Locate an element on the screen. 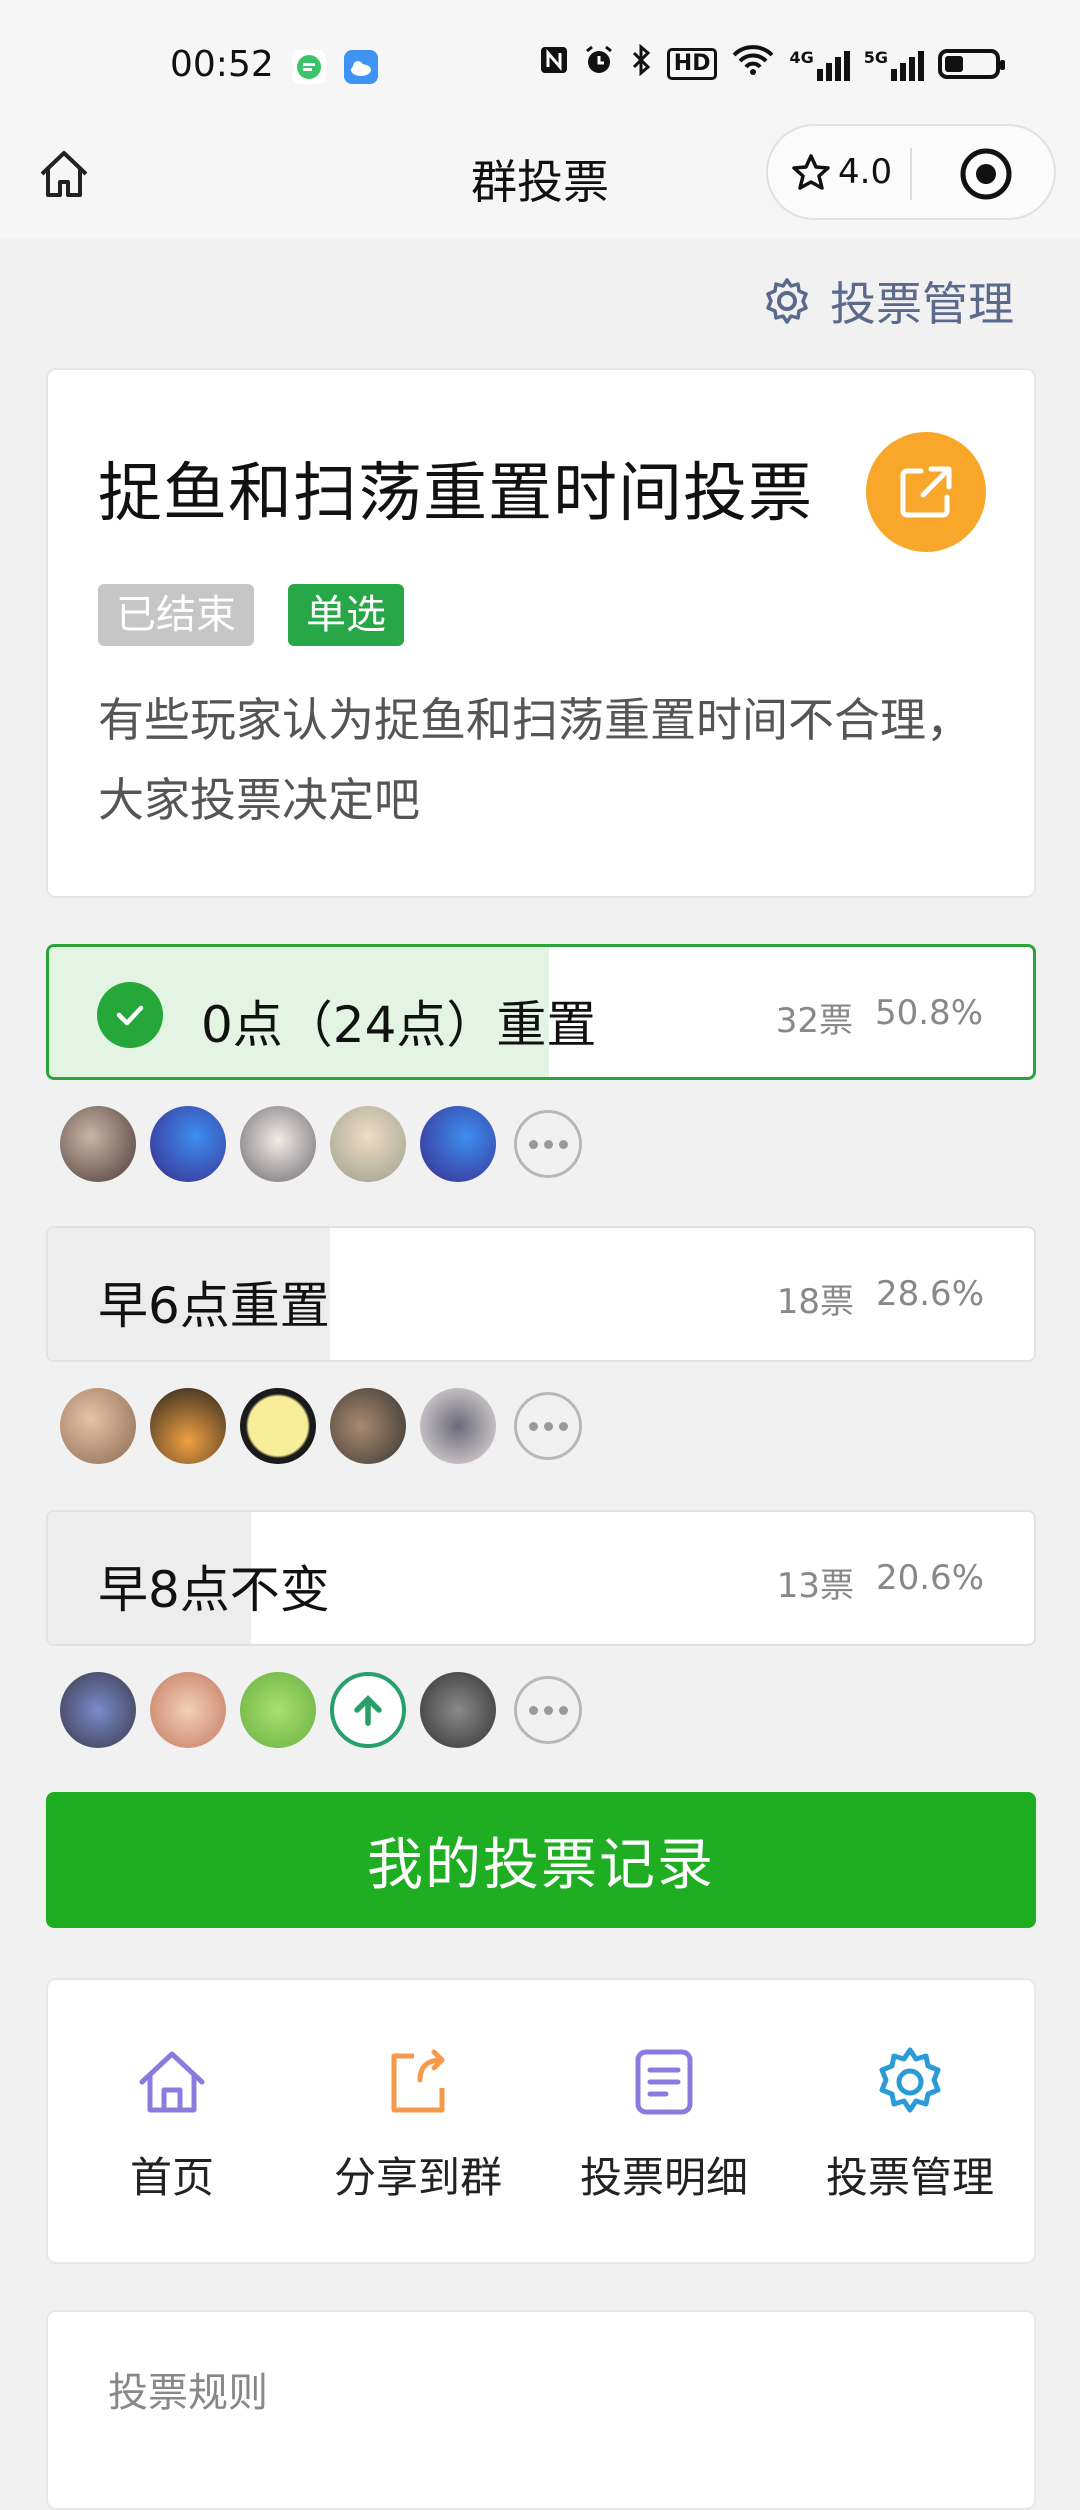 Image resolution: width=1080 pixels, height=2510 pixels. action-label: 投票明细 is located at coordinates (663, 2177).